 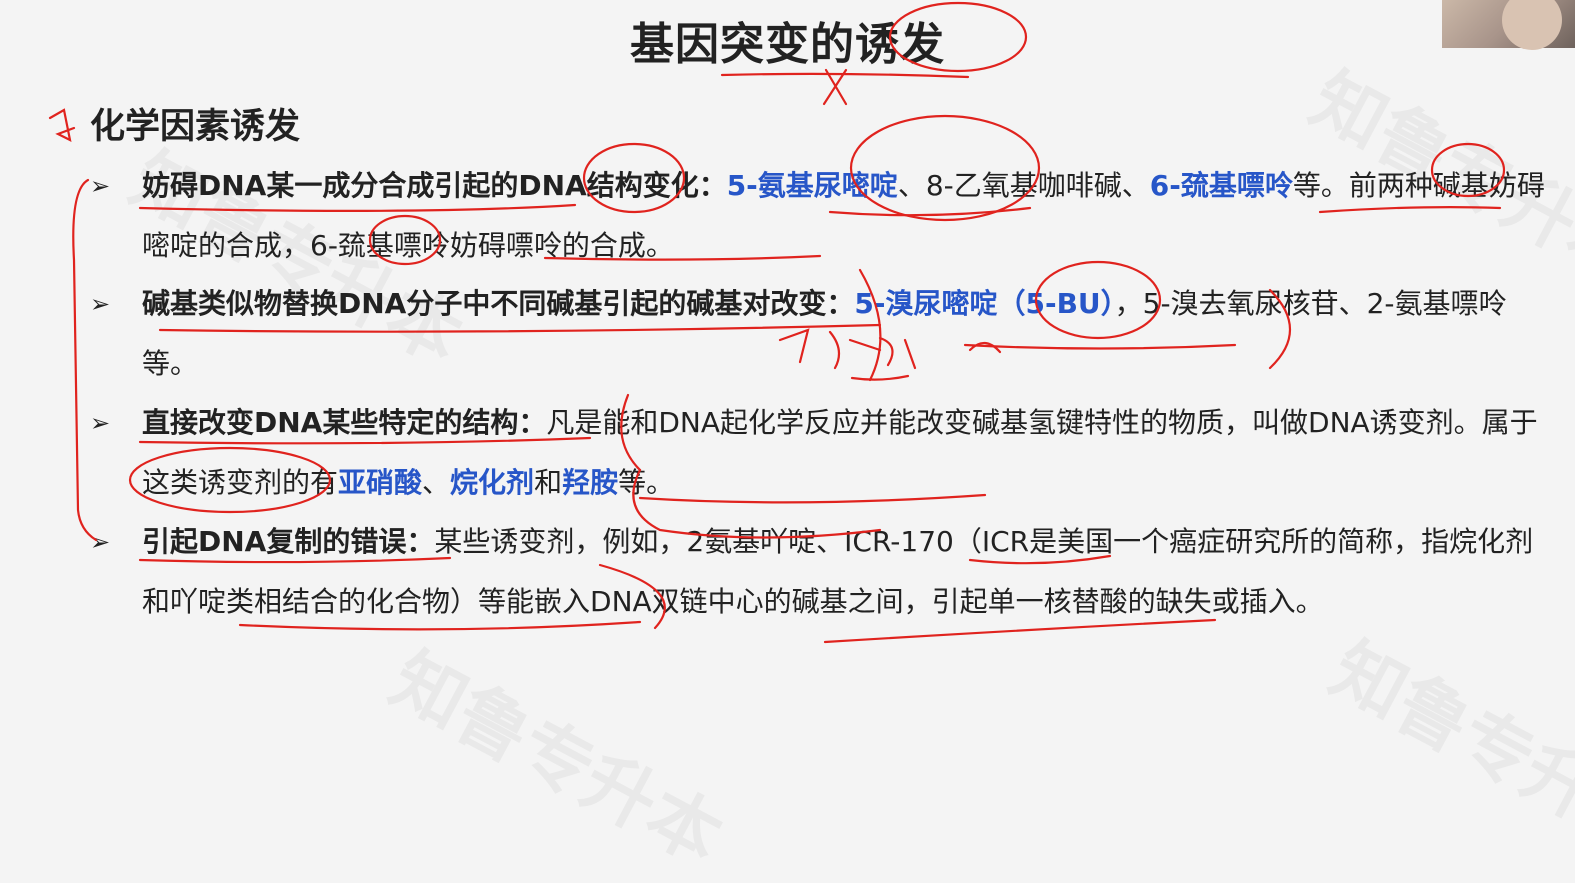 What do you see at coordinates (288, 541) in the screenshot?
I see `bullet-lead: 引起DNA复制的错误：` at bounding box center [288, 541].